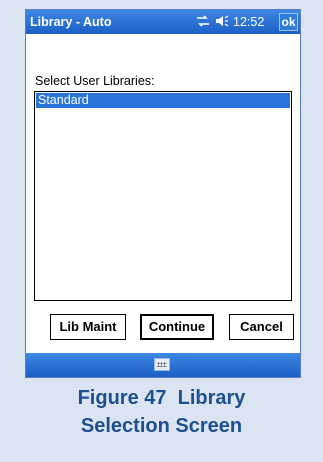  I want to click on caption-line-1: Figure 47 Library, so click(161, 398).